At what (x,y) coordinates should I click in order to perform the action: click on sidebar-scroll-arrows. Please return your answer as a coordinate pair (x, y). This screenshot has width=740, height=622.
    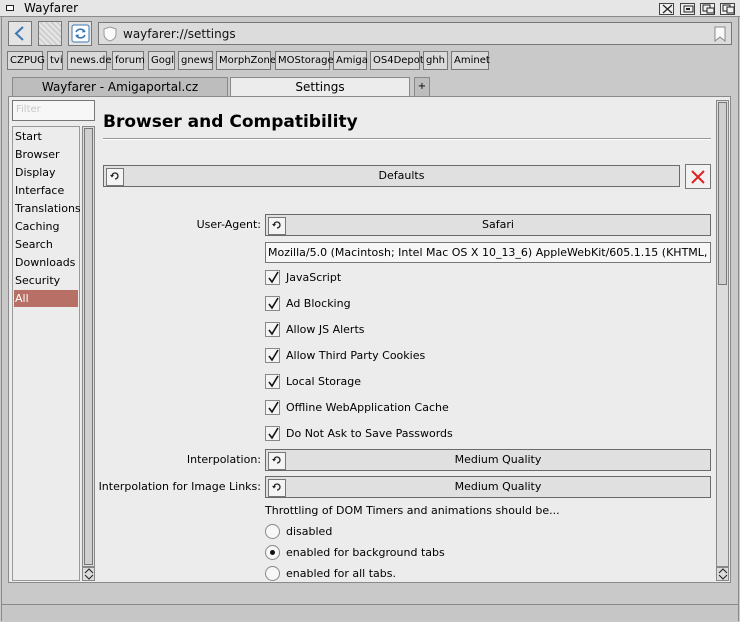
    Looking at the image, I should click on (88, 574).